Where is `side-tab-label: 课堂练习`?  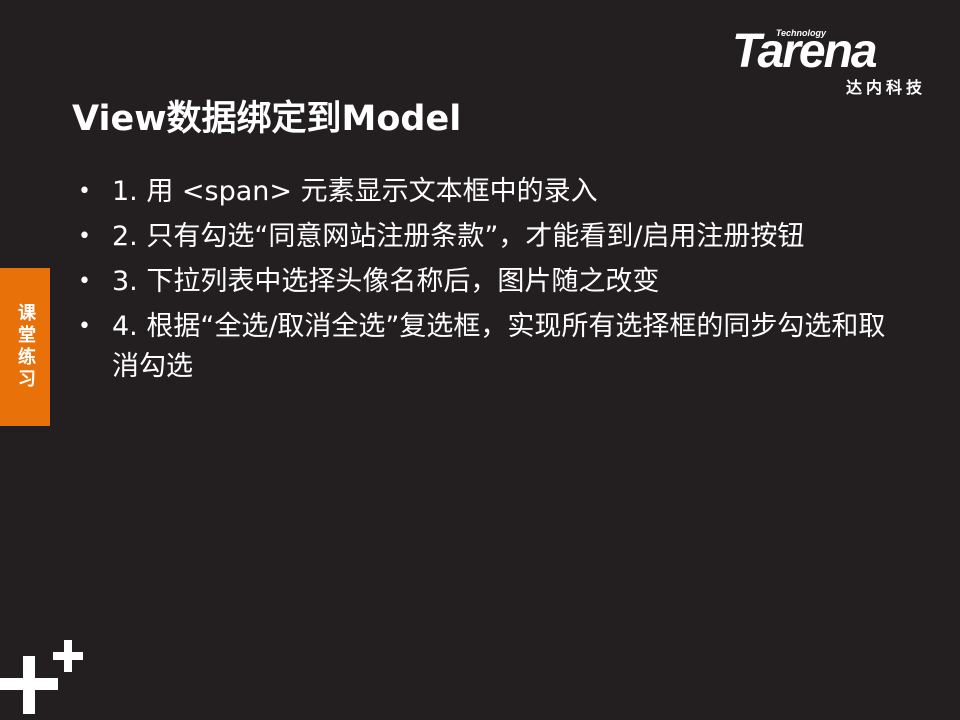 side-tab-label: 课堂练习 is located at coordinates (25, 347).